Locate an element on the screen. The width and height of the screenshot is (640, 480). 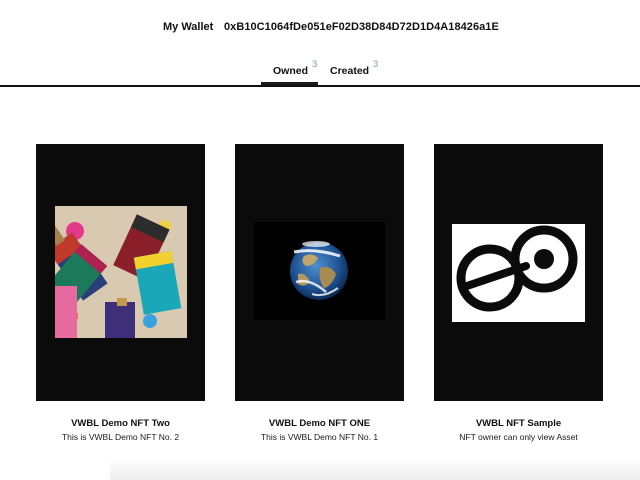
vwbl-logo-image is located at coordinates (518, 273).